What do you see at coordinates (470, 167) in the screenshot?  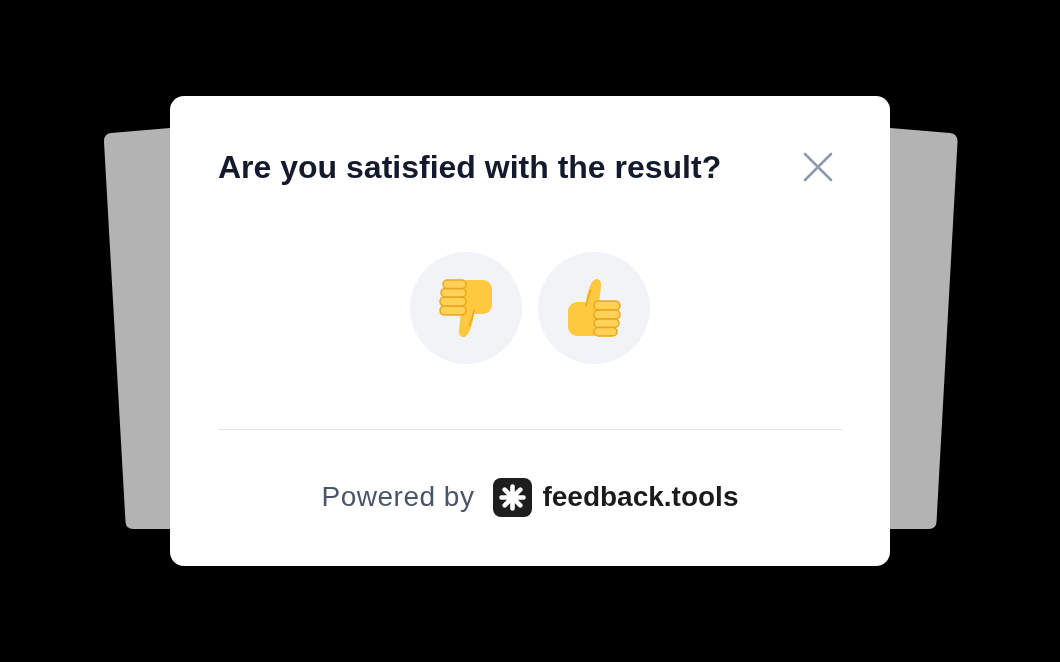 I see `dialog-title: Are you satisfied with the result?` at bounding box center [470, 167].